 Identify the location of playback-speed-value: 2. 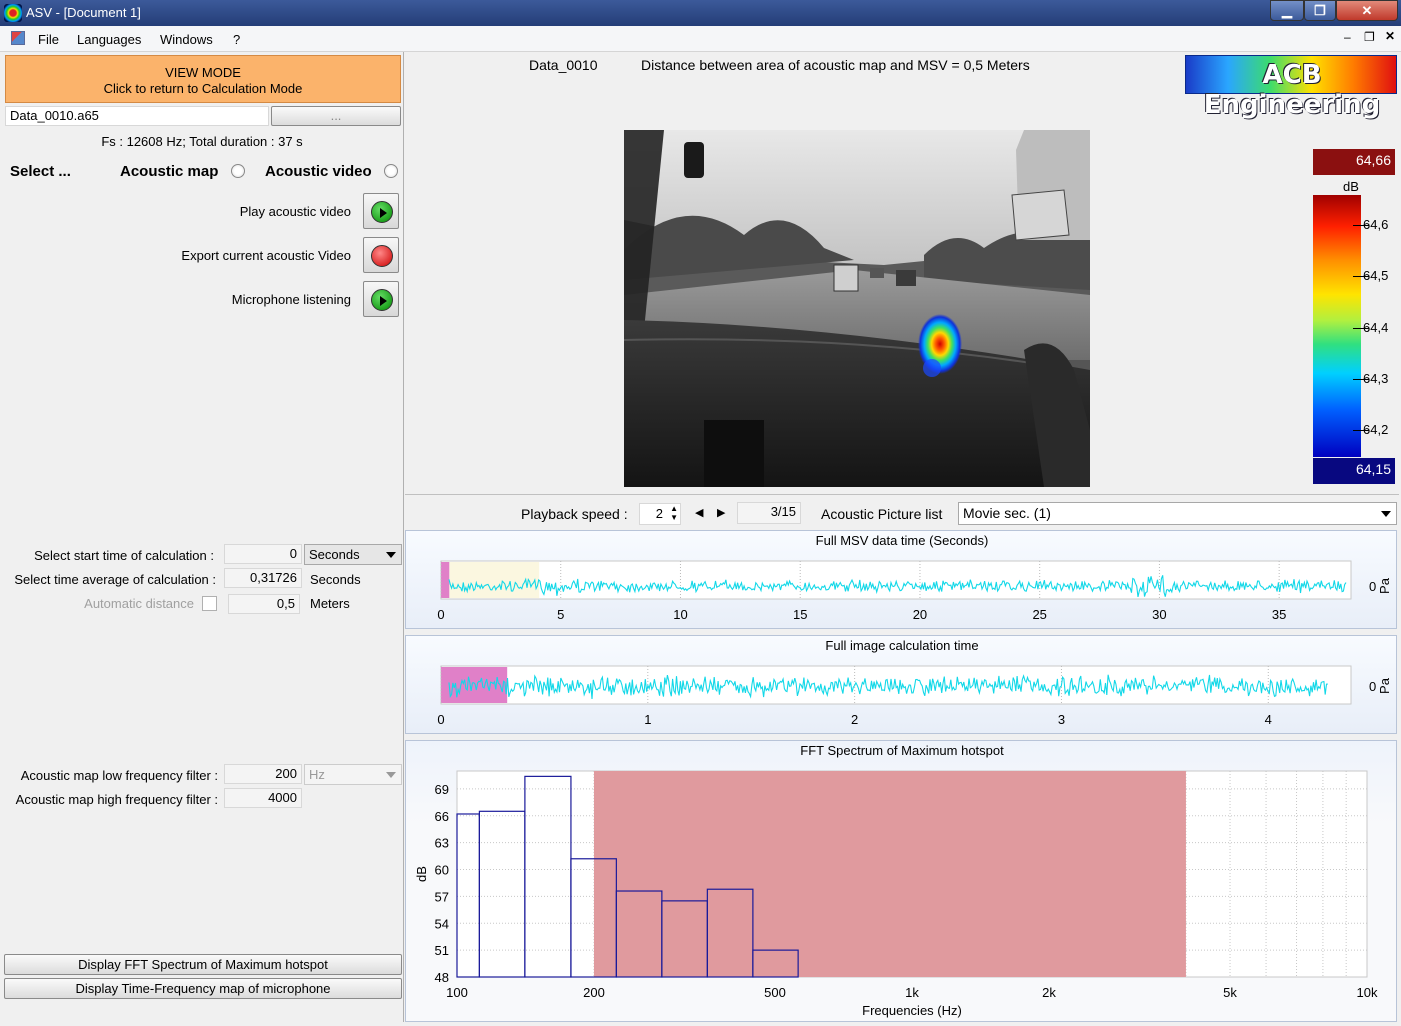
(659, 513).